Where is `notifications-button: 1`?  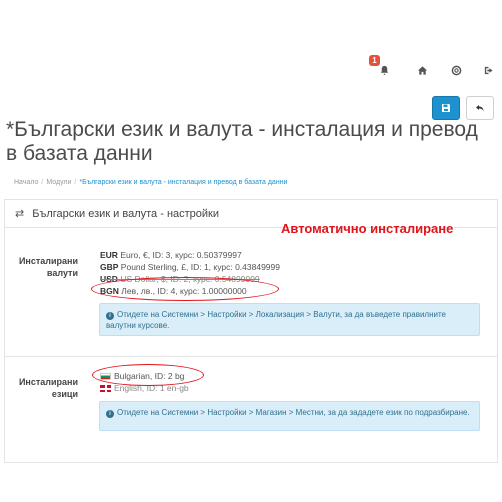 notifications-button: 1 is located at coordinates (381, 67).